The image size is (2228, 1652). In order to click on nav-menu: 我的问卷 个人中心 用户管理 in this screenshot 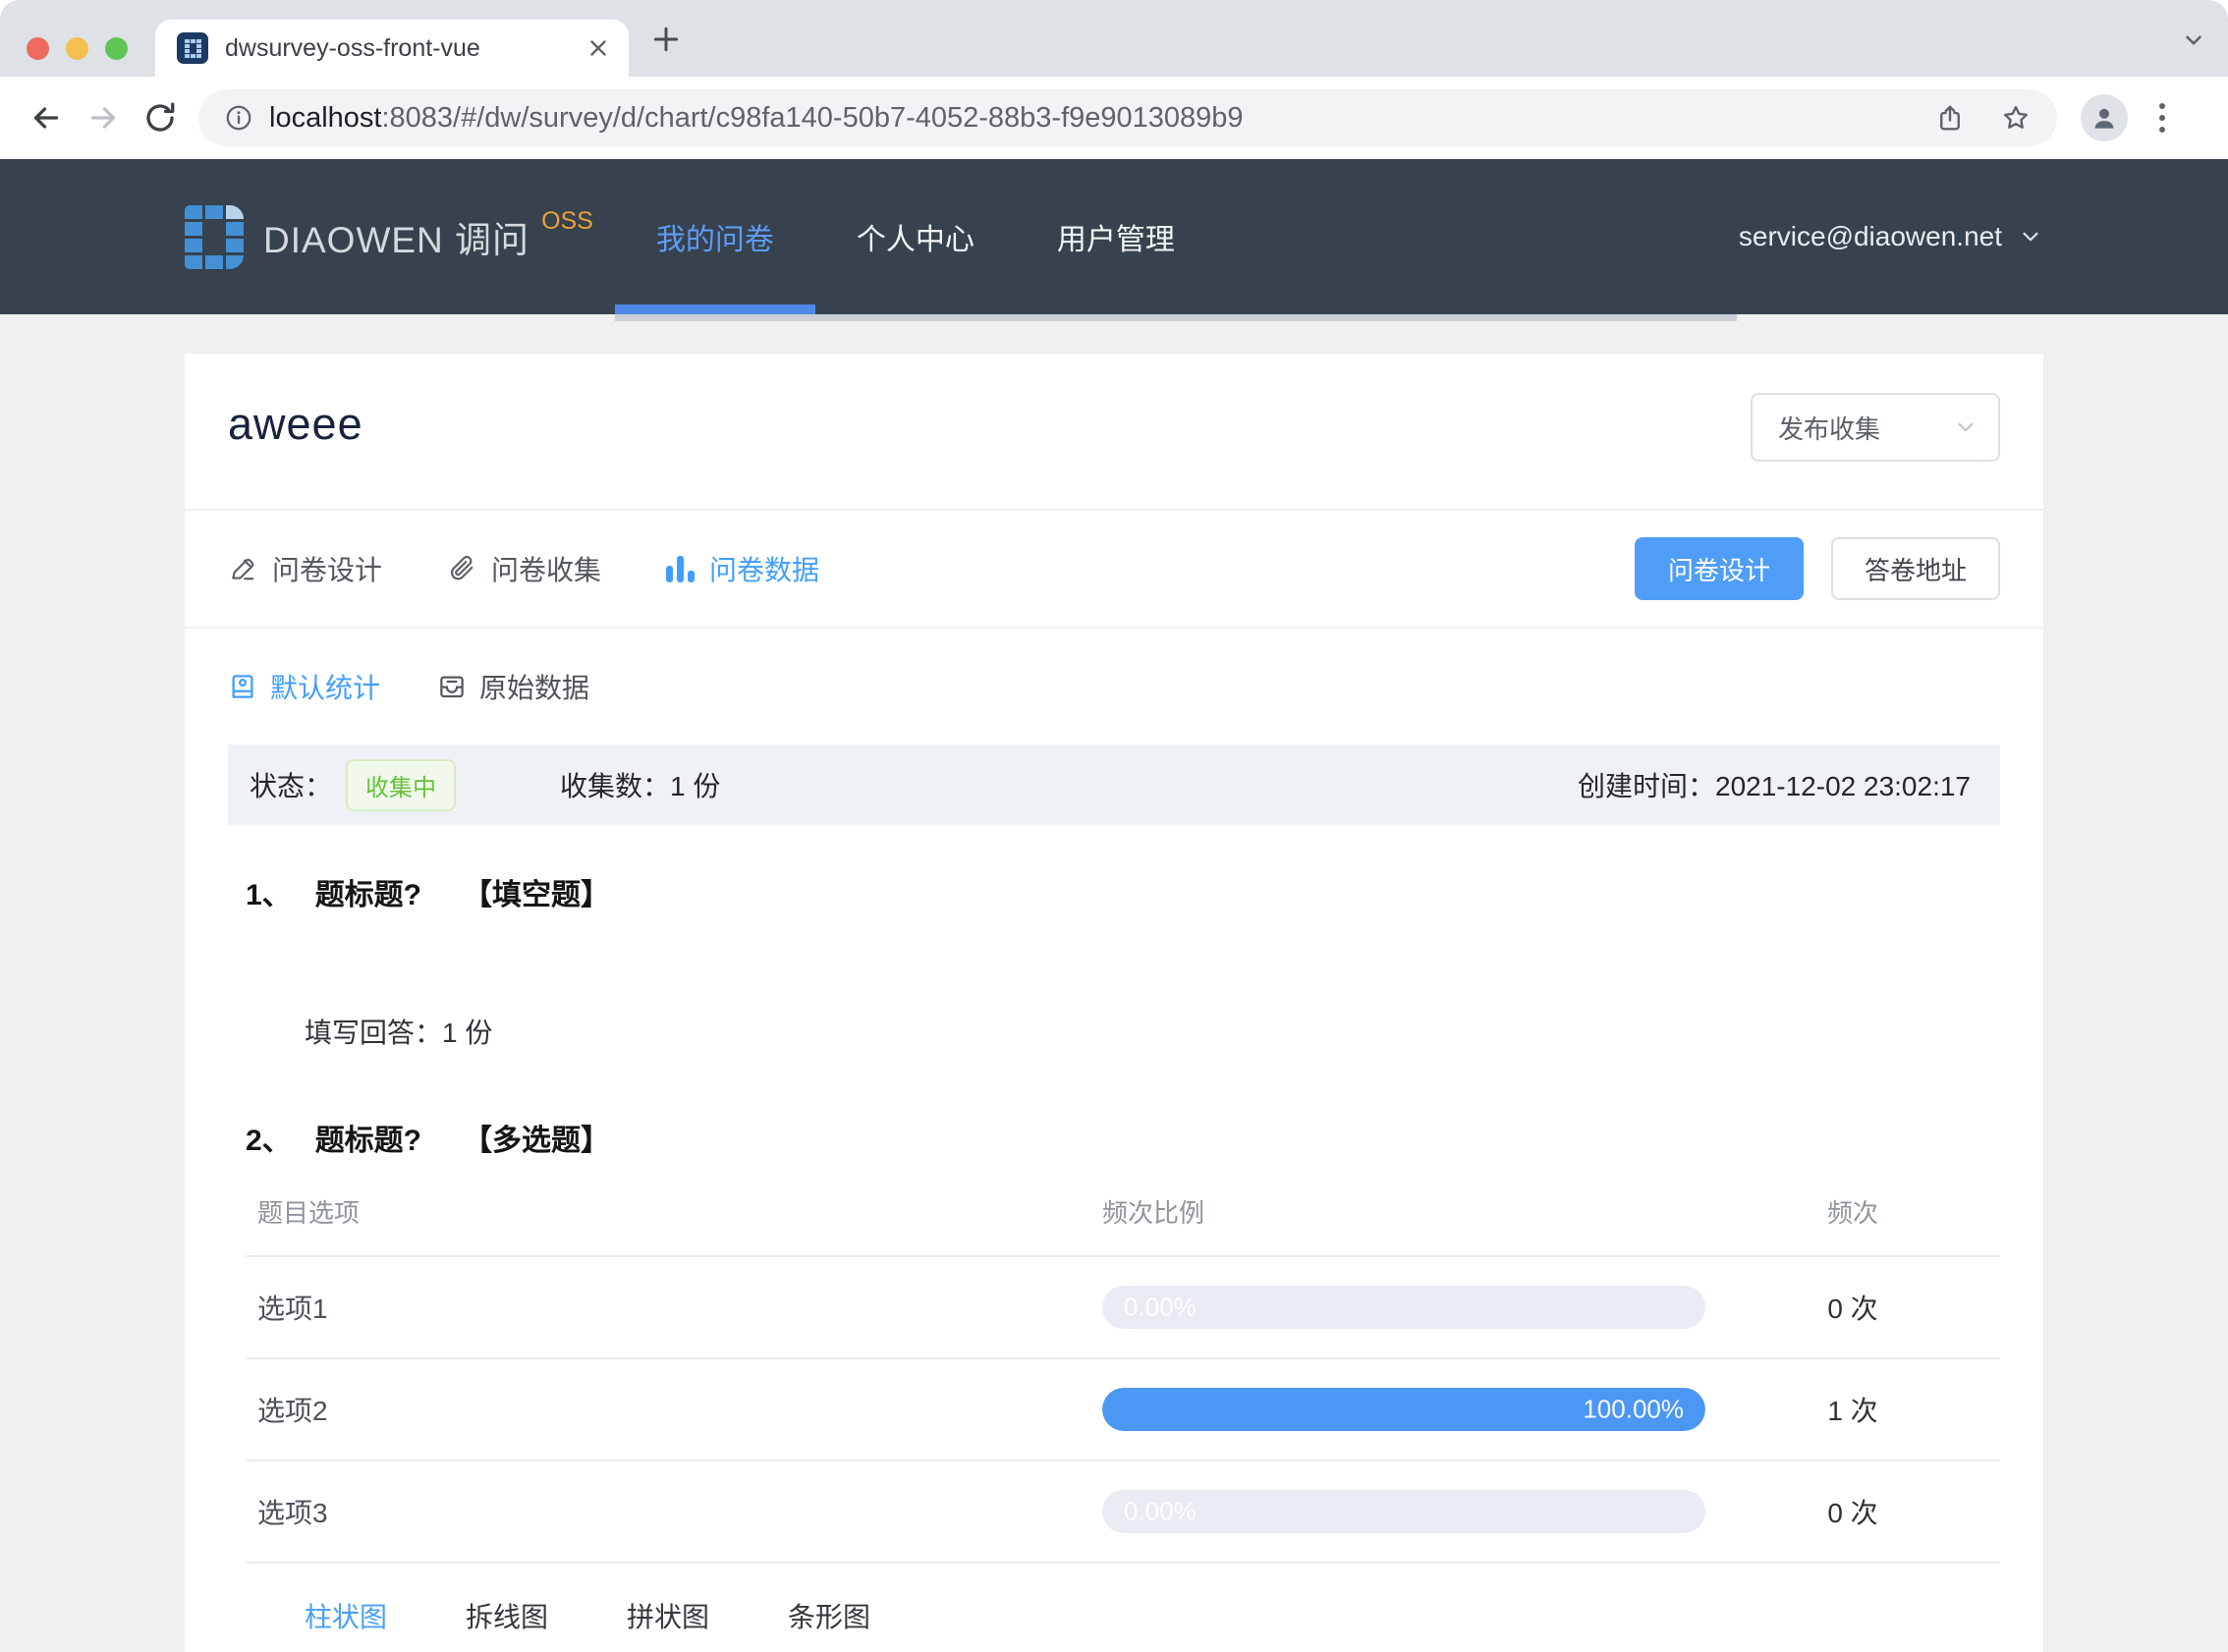, I will do `click(1175, 240)`.